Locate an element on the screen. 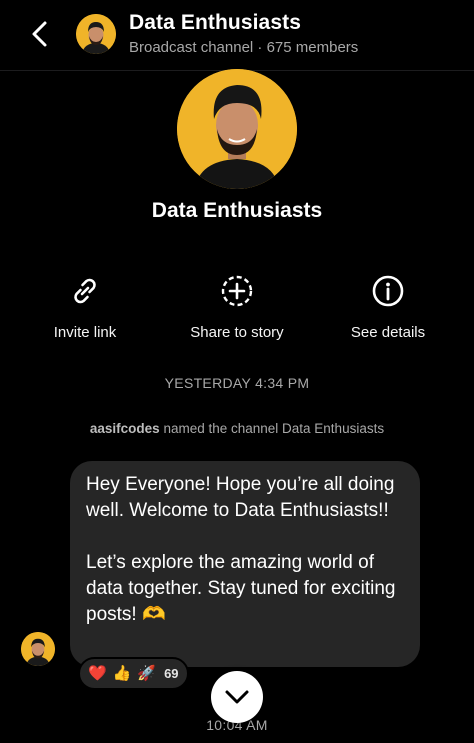  channel-type: Broadcast channel is located at coordinates (191, 47).